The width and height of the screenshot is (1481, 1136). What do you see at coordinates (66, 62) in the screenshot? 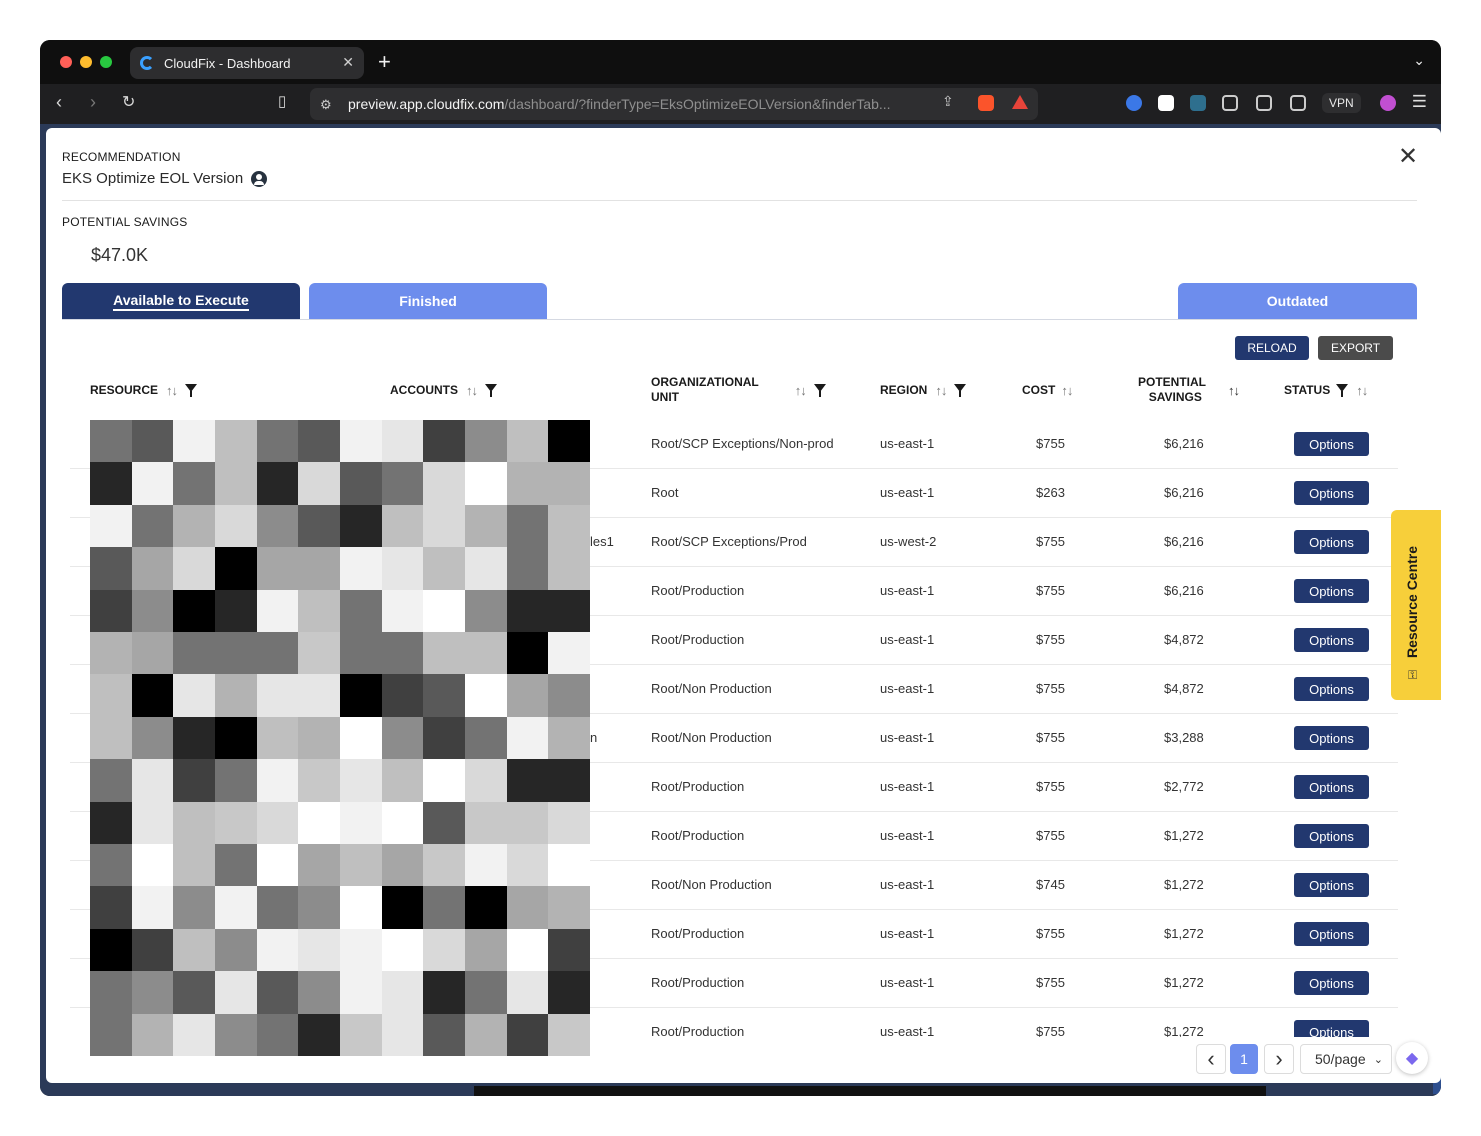
I see `close-window-button` at bounding box center [66, 62].